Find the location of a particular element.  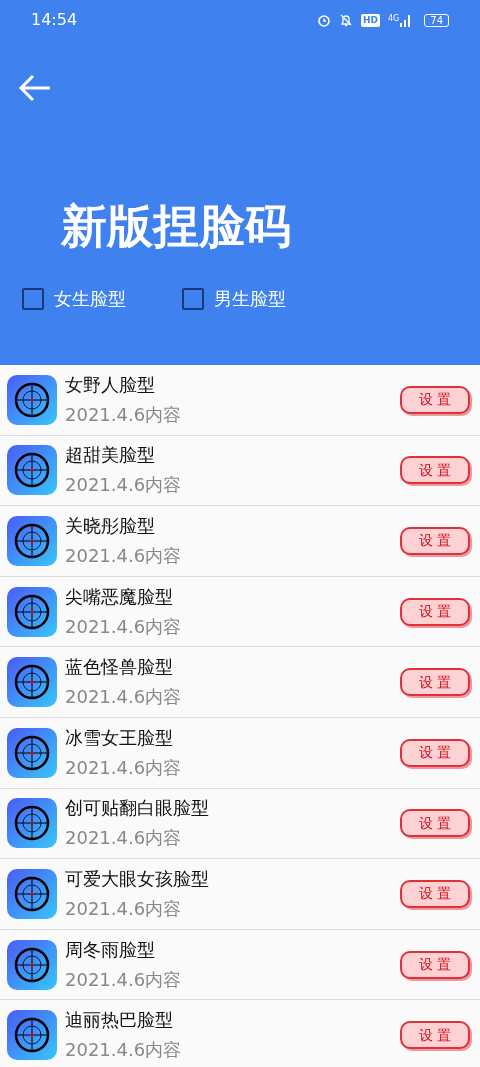

bell-off-icon is located at coordinates (345, 20).